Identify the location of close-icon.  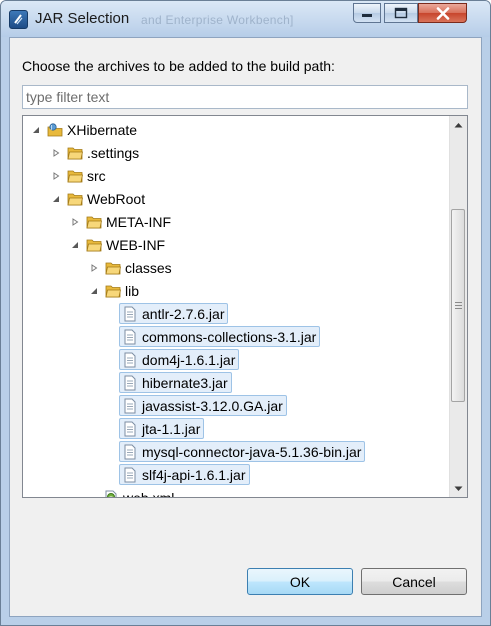
(442, 13).